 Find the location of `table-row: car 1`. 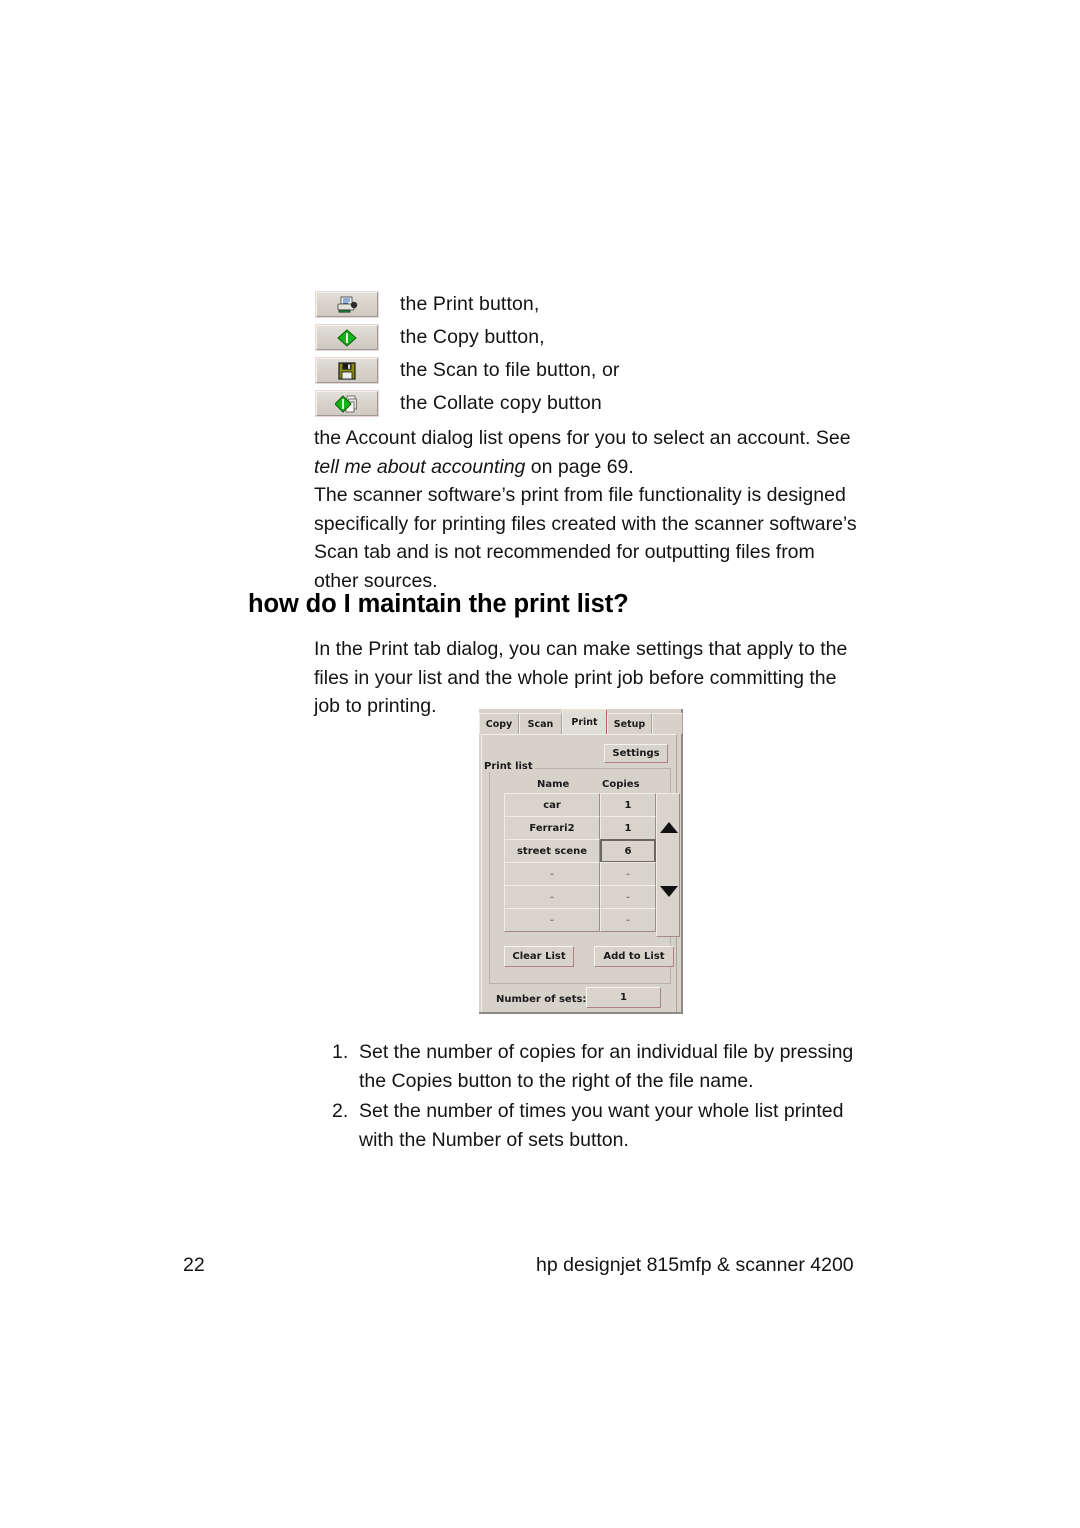

table-row: car 1 is located at coordinates (580, 805).